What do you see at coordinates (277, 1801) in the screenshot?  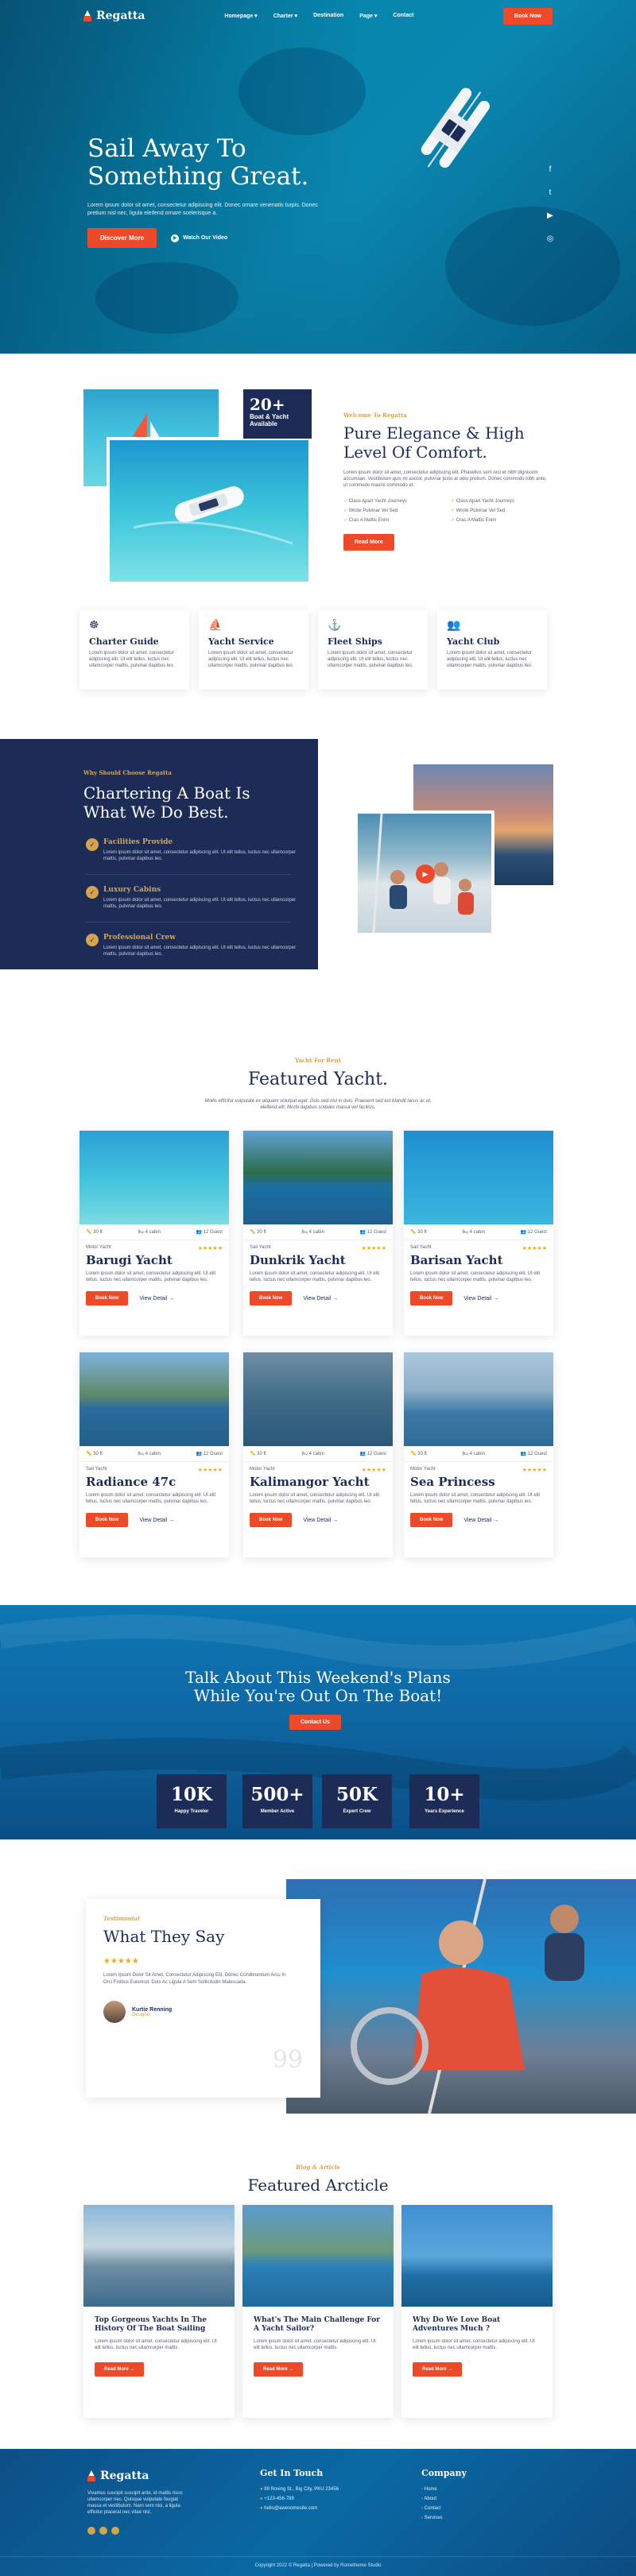 I see `stat-card: 500+ Member Active` at bounding box center [277, 1801].